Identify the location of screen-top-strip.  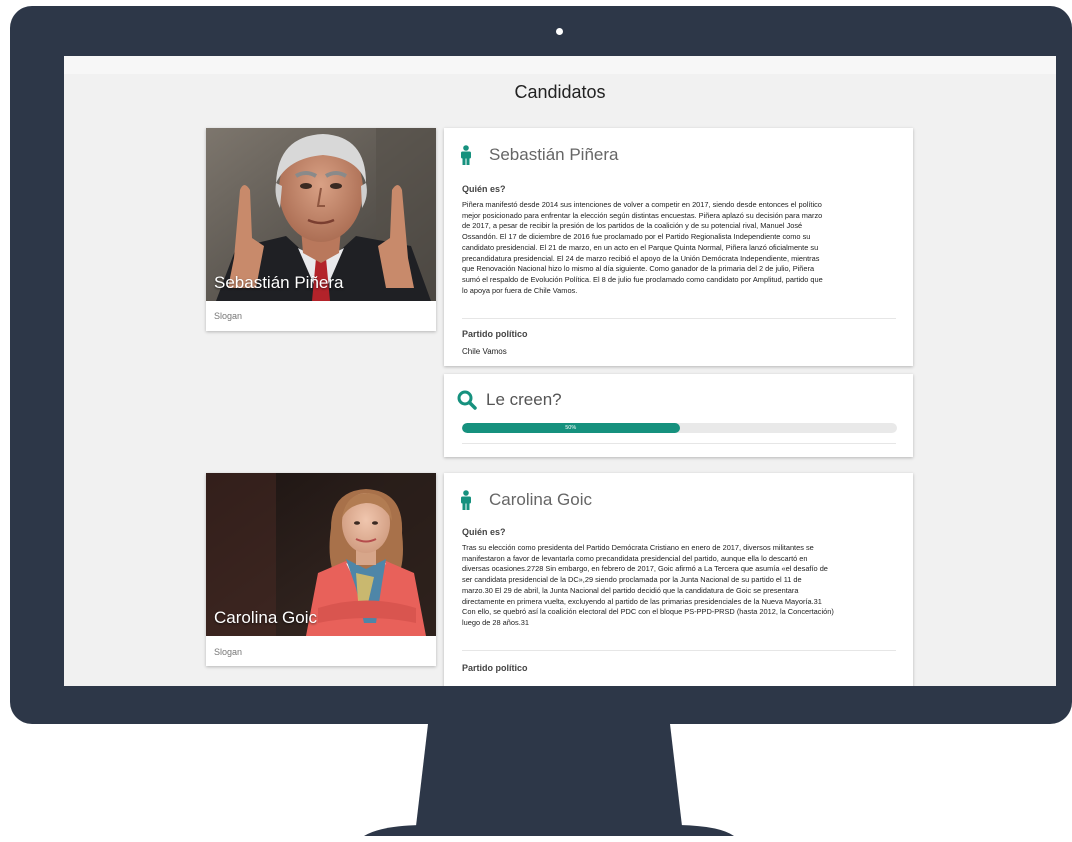
(560, 65).